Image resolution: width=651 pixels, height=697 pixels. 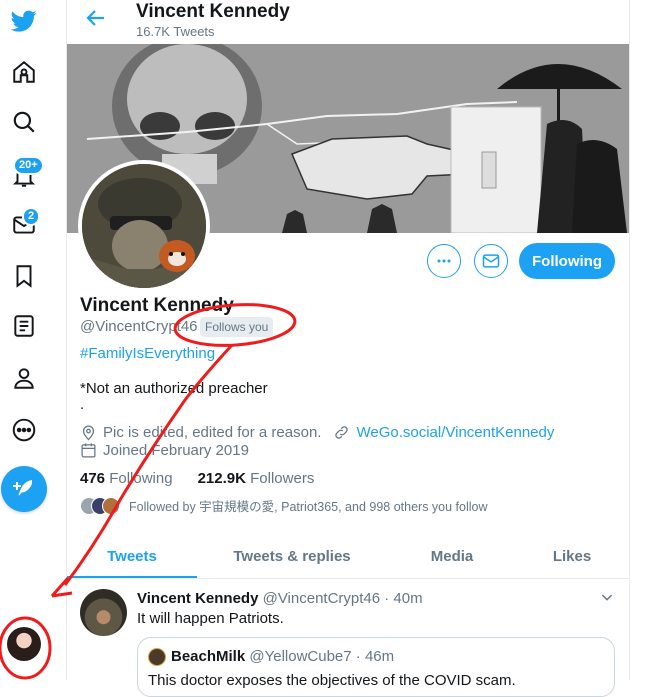 I want to click on followers-label: Followers, so click(x=282, y=478).